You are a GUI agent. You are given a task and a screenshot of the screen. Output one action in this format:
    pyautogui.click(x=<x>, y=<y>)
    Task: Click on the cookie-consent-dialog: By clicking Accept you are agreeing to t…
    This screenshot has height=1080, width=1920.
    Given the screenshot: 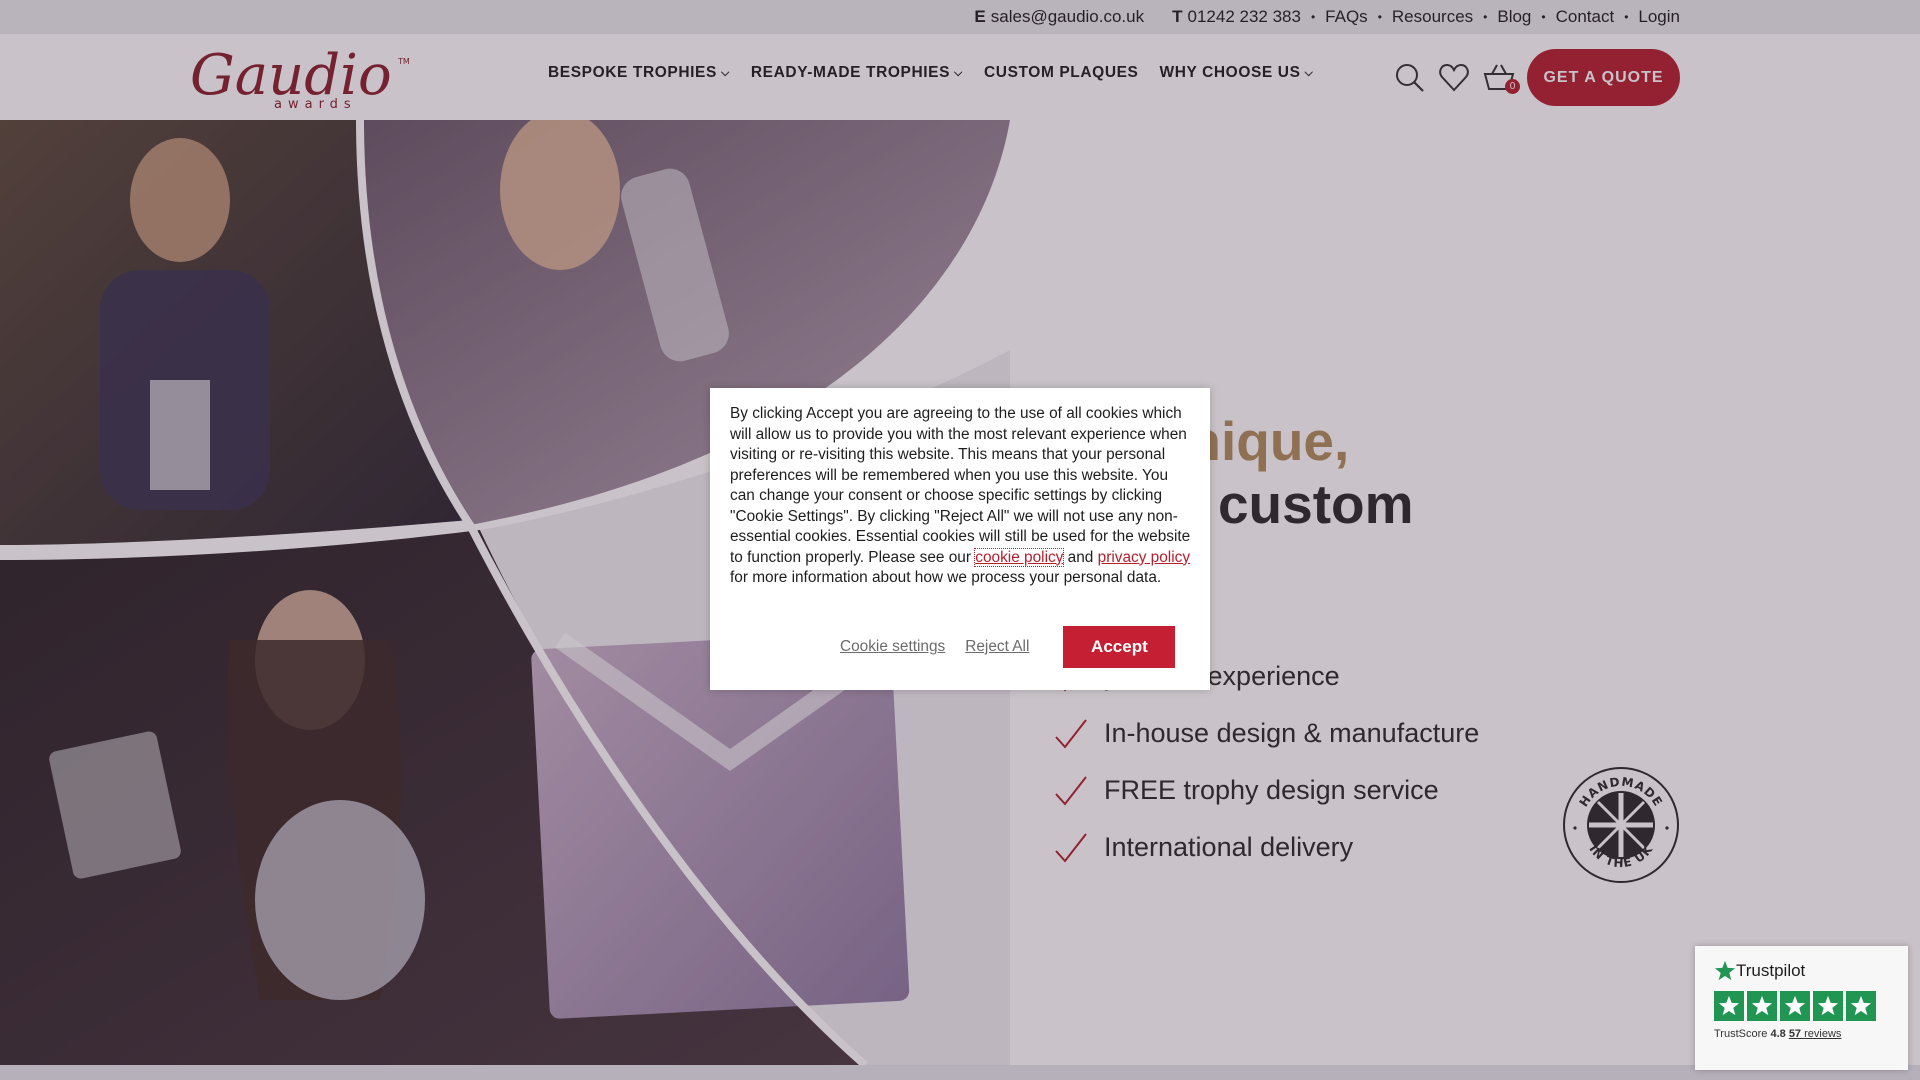 What is the action you would take?
    pyautogui.click(x=960, y=539)
    